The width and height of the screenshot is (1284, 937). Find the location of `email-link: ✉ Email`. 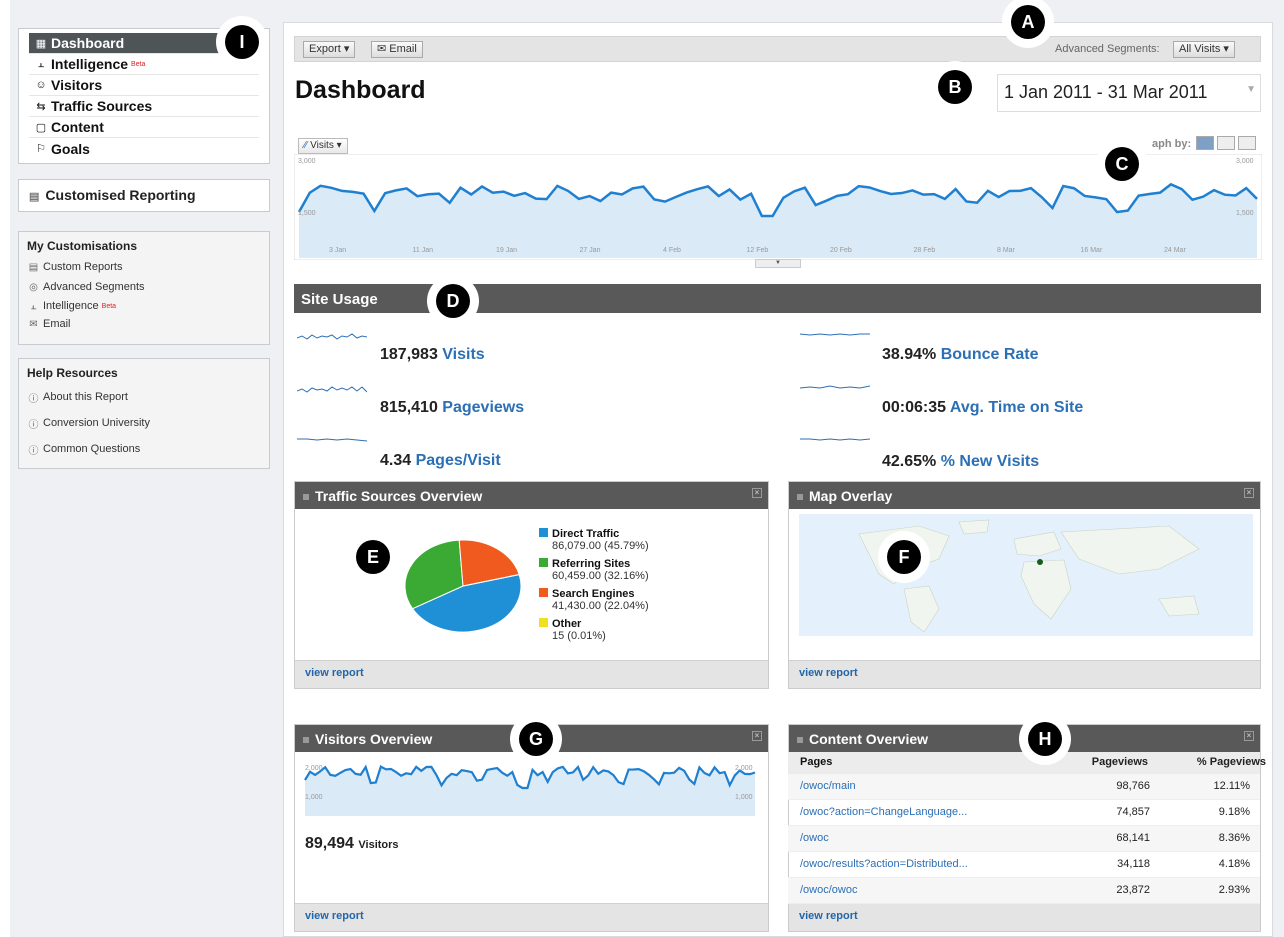

email-link: ✉ Email is located at coordinates (144, 324).